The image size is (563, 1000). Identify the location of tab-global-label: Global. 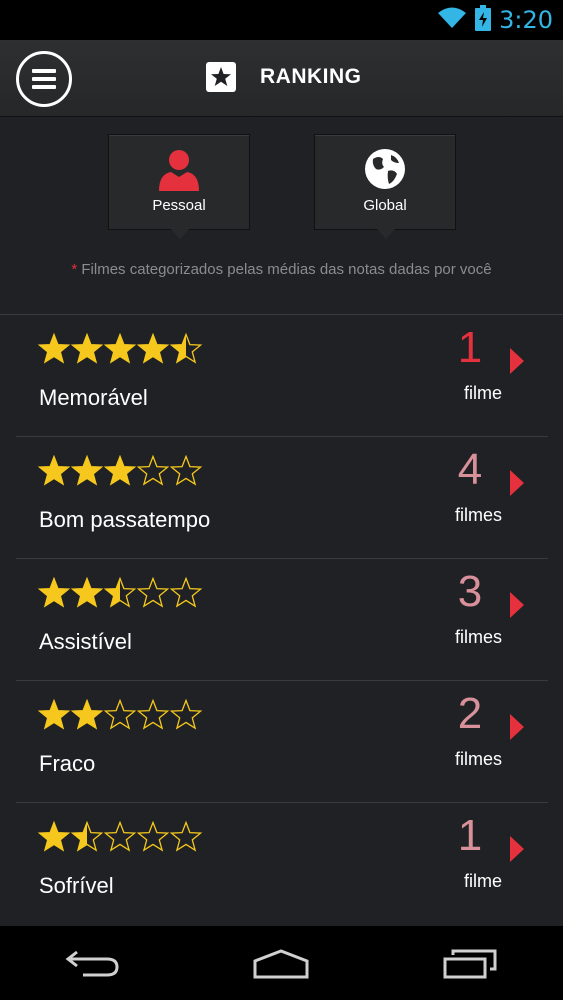
(385, 205).